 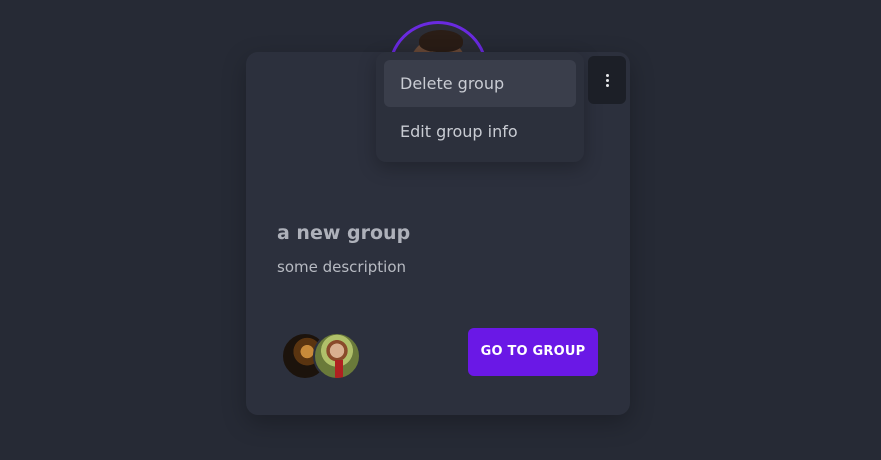 I want to click on menu-item-edit-group-info: Edit group info, so click(x=480, y=131).